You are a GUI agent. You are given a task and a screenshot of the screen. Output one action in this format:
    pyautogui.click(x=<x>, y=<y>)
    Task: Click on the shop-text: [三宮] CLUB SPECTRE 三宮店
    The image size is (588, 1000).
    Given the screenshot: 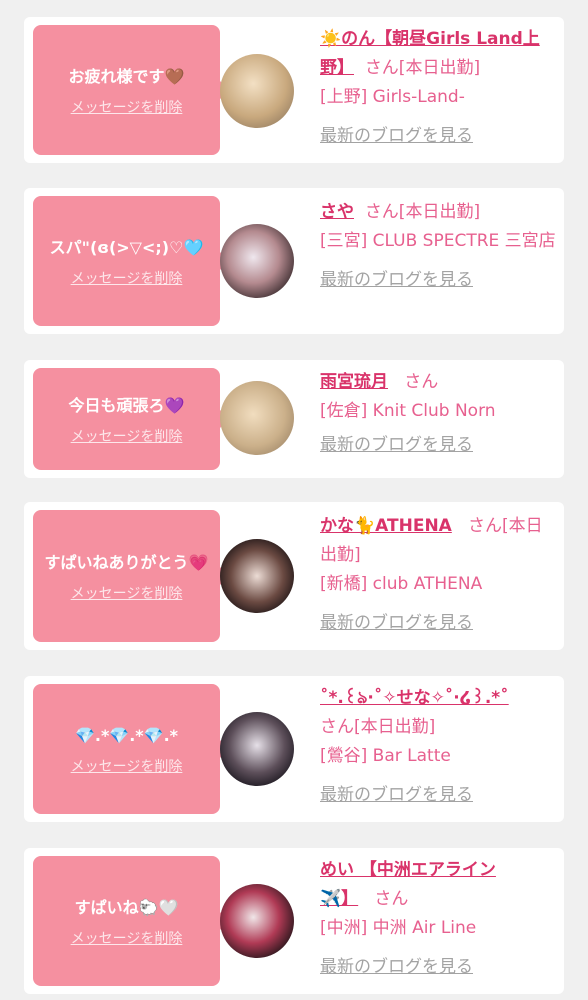 What is the action you would take?
    pyautogui.click(x=438, y=241)
    